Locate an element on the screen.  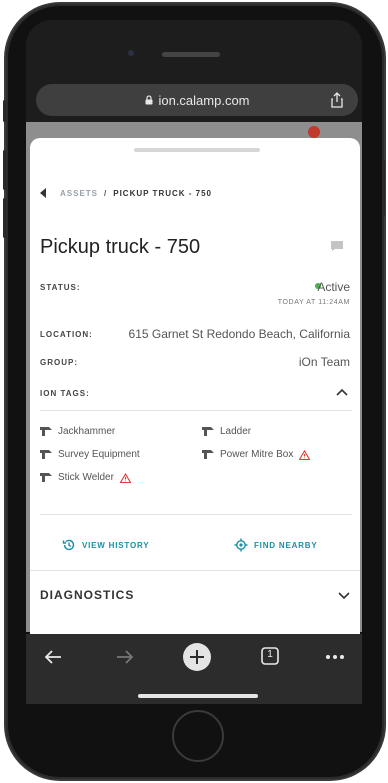
diagnostics-section-header: DIAGNOSTICS is located at coordinates (87, 595).